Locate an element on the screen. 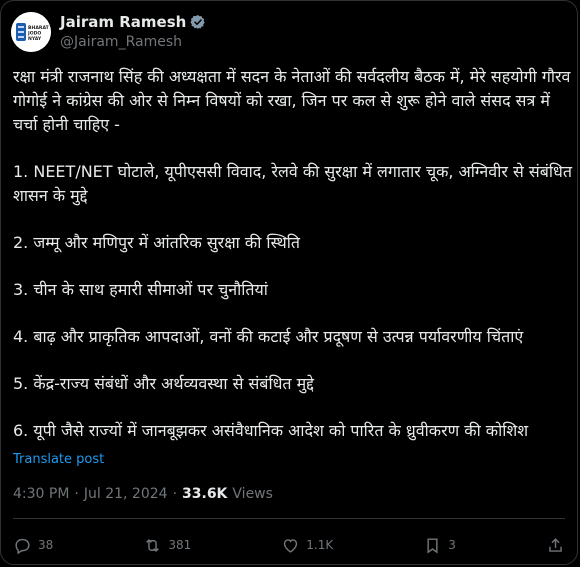 The height and width of the screenshot is (567, 580). post-time: 4:30 PM is located at coordinates (41, 494).